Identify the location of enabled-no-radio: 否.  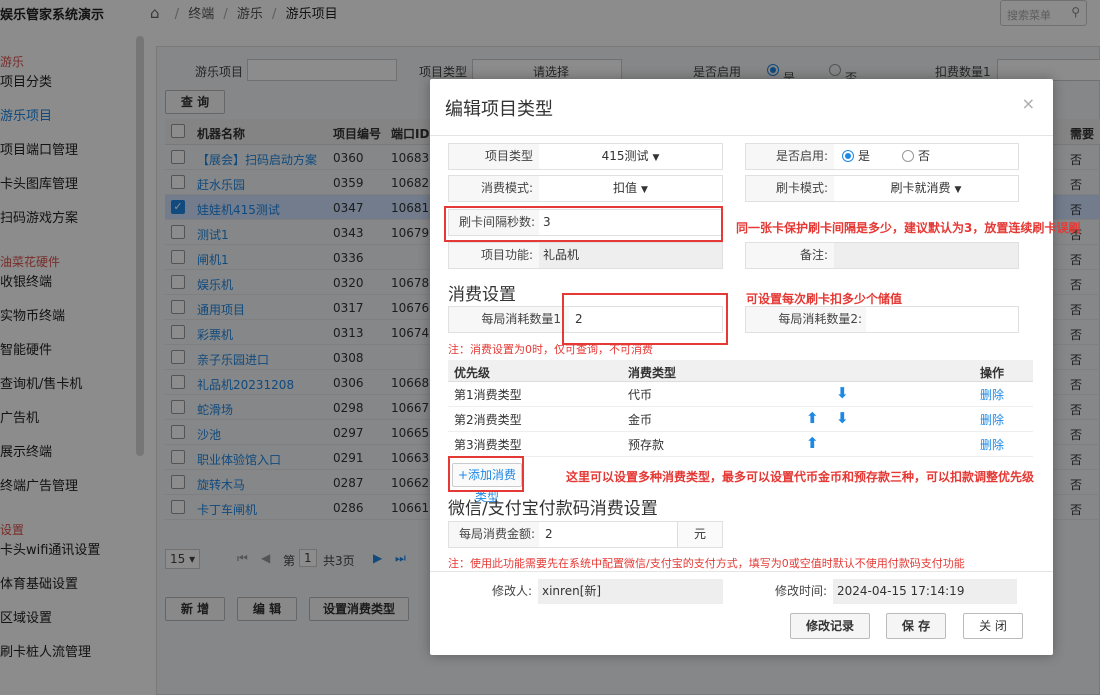
(937, 156).